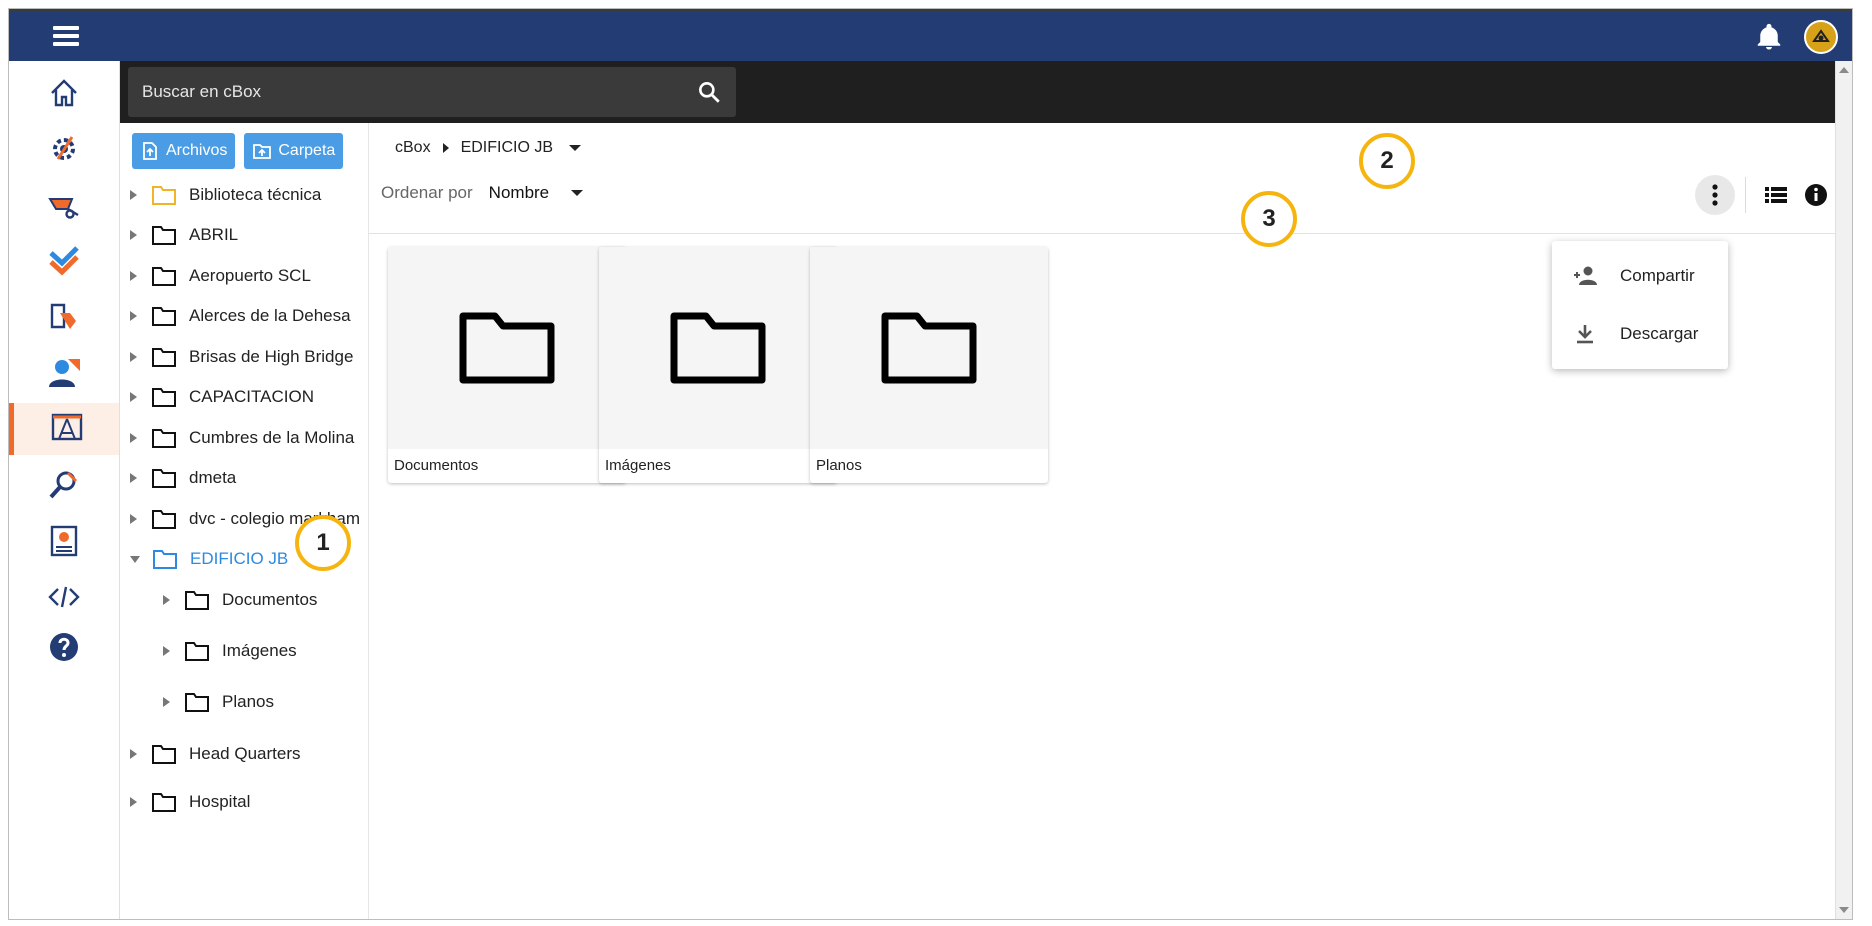 The image size is (1872, 926). Describe the element at coordinates (242, 438) in the screenshot. I see `tree-node: Cumbres de la Molina` at that location.